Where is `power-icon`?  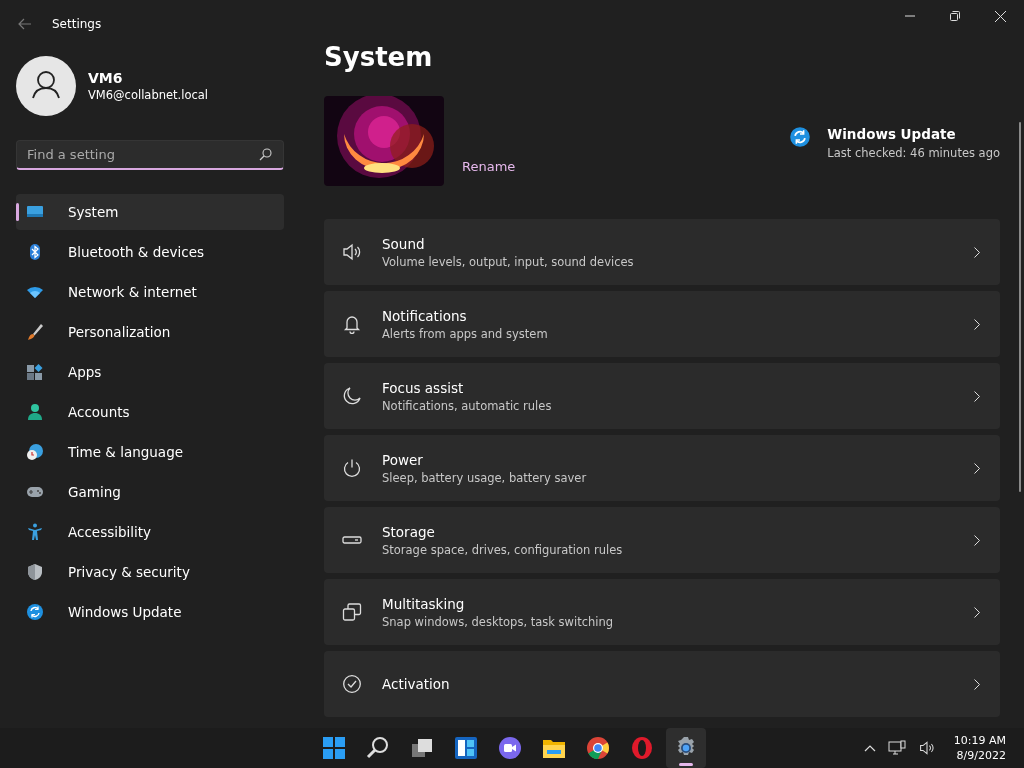
power-icon is located at coordinates (352, 468).